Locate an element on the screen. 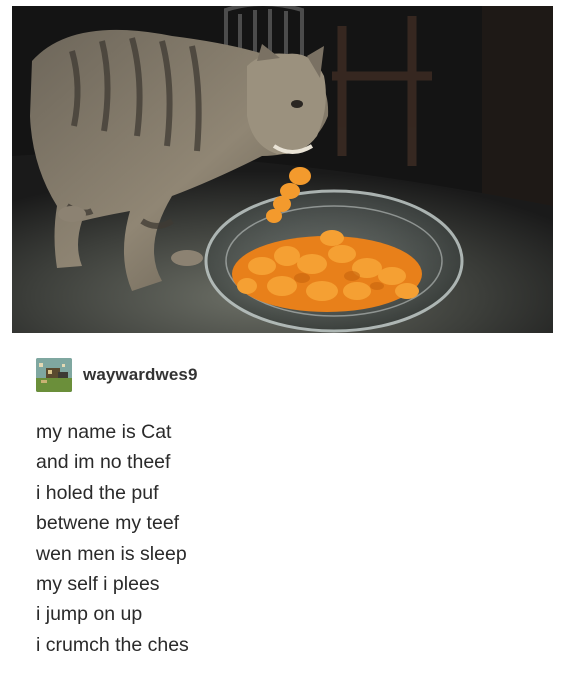 Image resolution: width=564 pixels, height=680 pixels. username: waywardwes9 is located at coordinates (140, 375).